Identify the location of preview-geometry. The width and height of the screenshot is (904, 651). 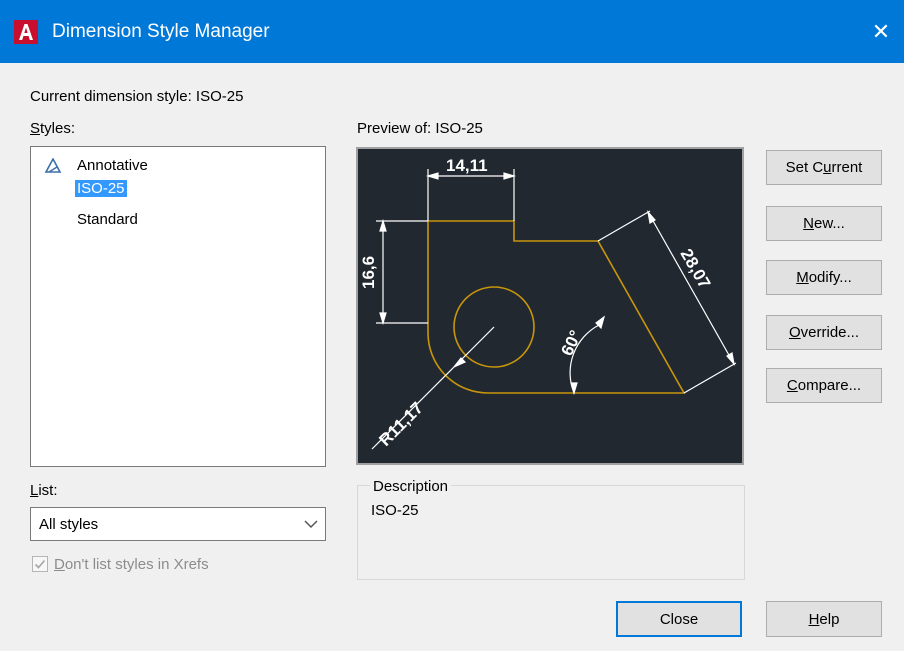
(556, 307).